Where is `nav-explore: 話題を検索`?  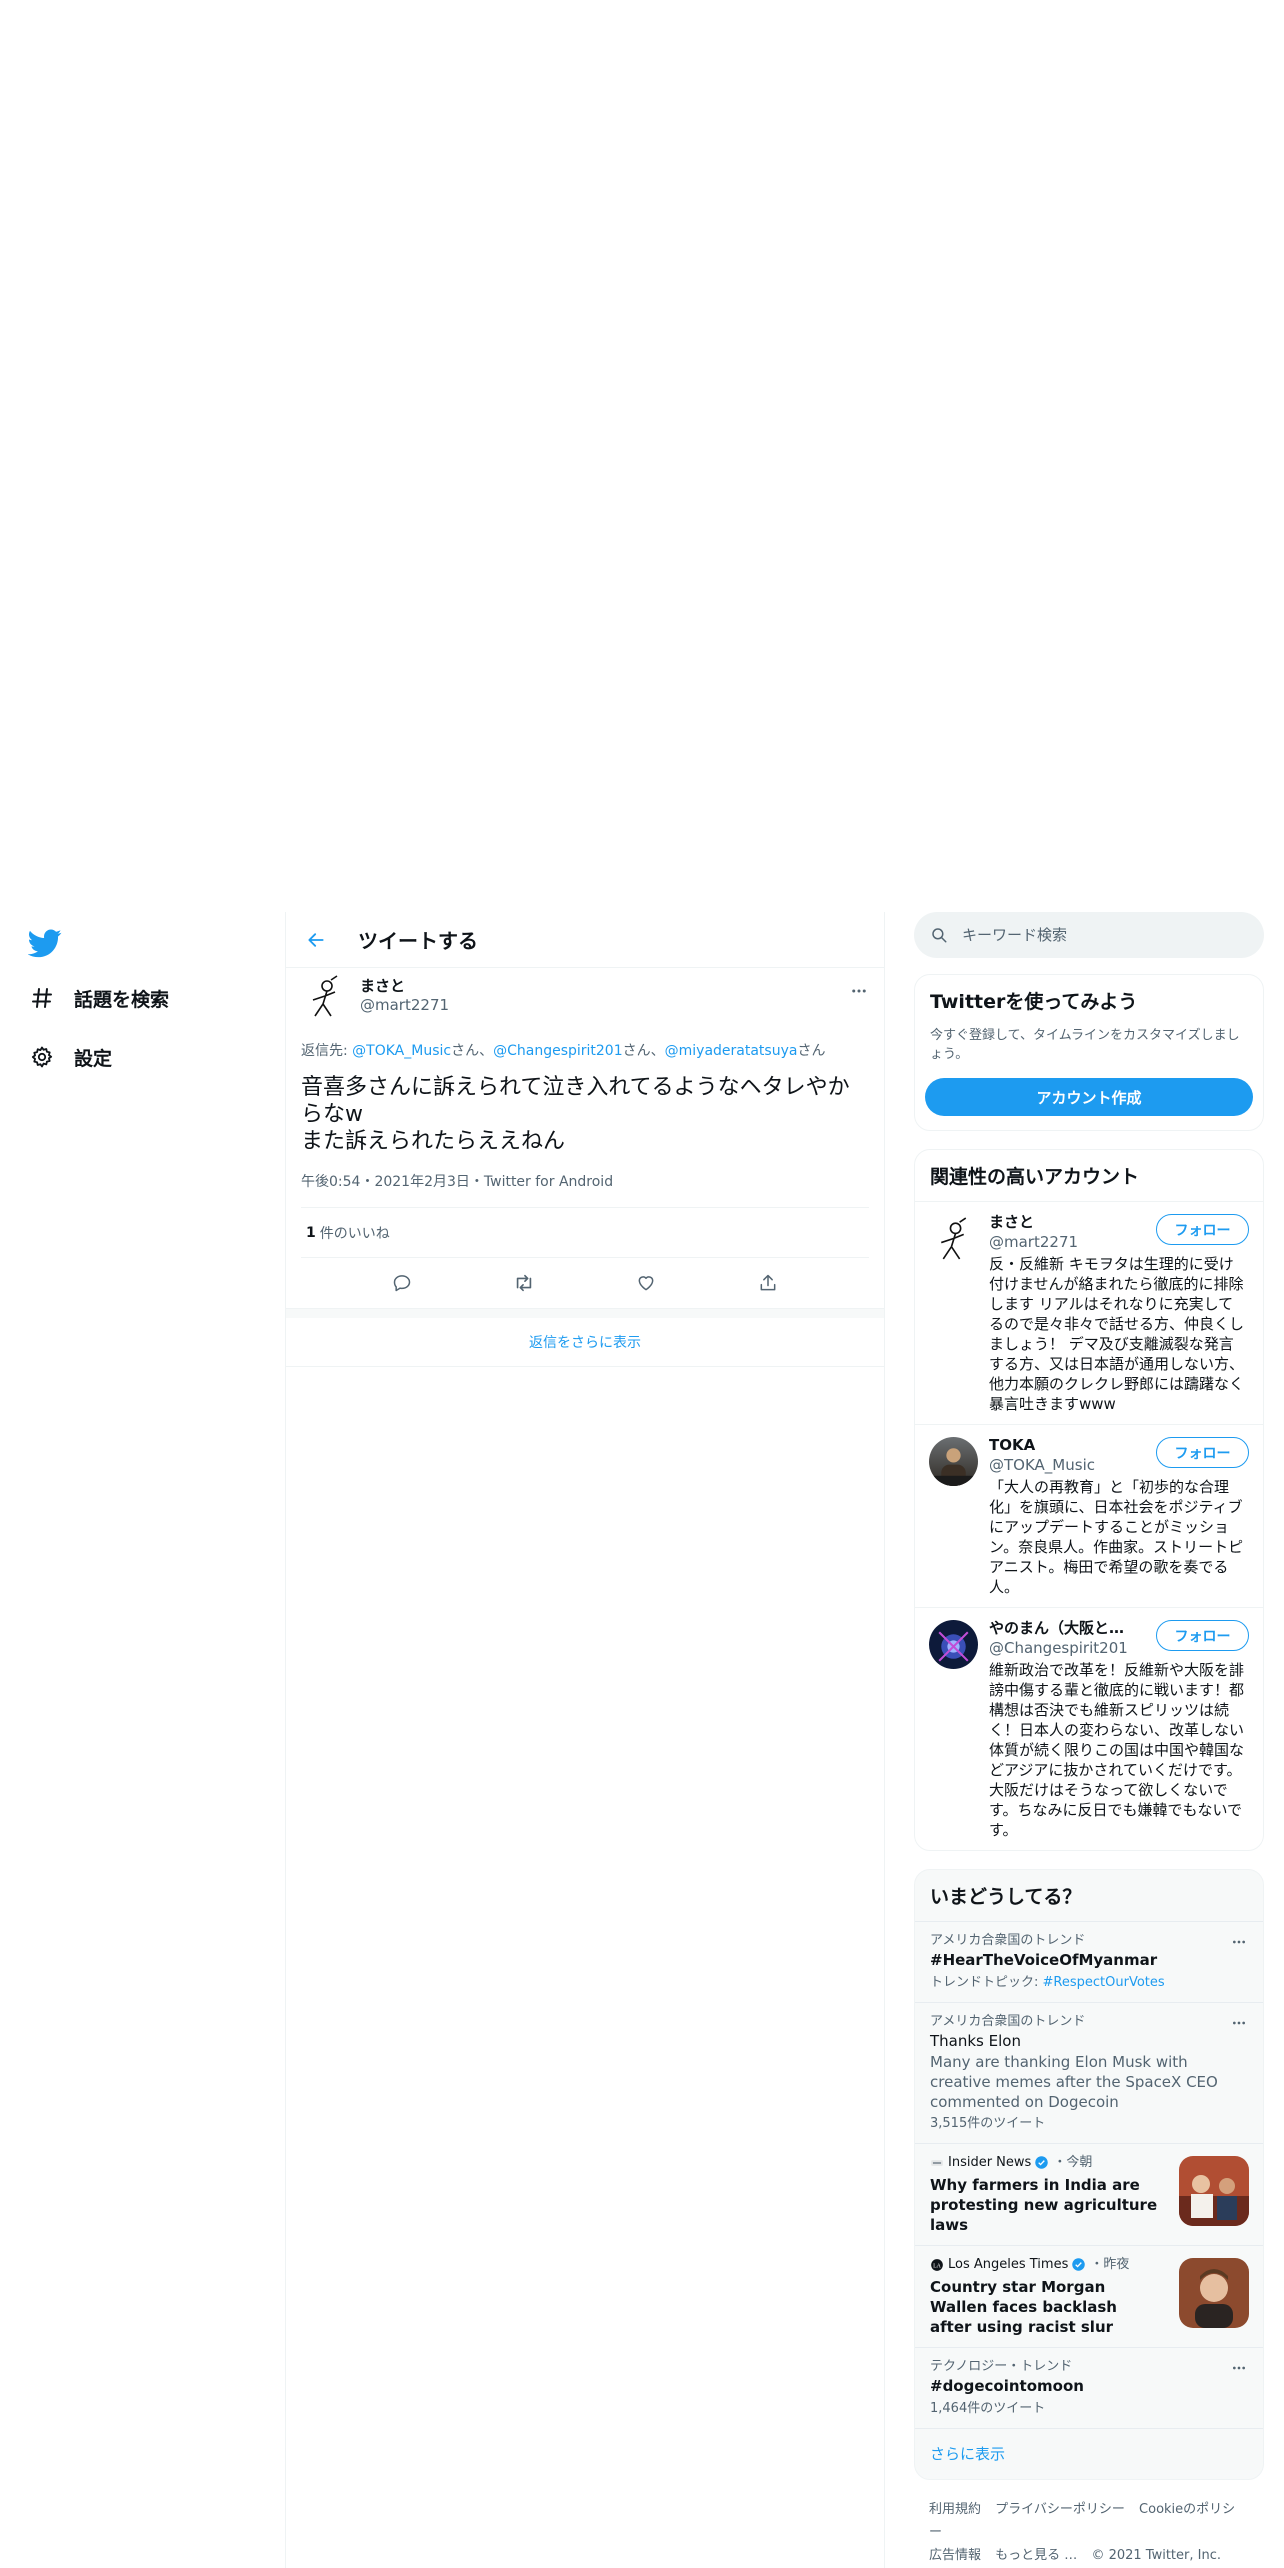
nav-explore: 話題を検索 is located at coordinates (98, 998).